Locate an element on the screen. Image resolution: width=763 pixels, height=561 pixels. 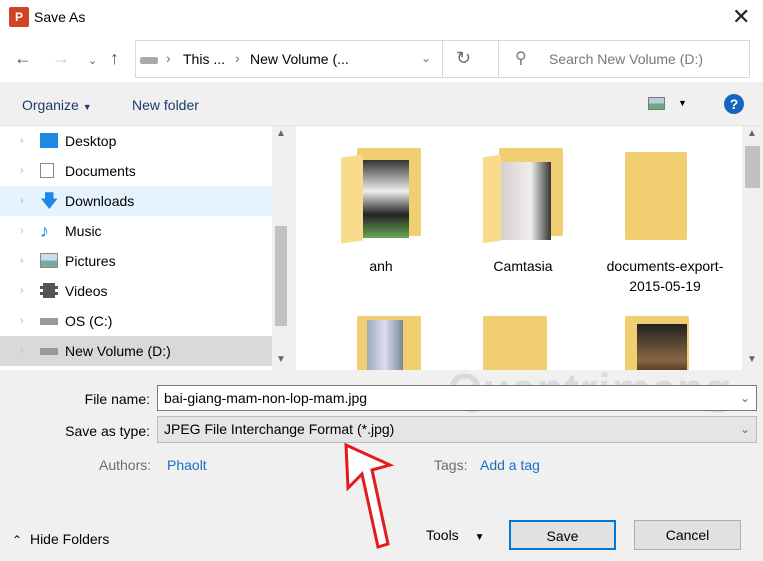
nav-item-os-c: › OS (C:) is located at coordinates (136, 321).